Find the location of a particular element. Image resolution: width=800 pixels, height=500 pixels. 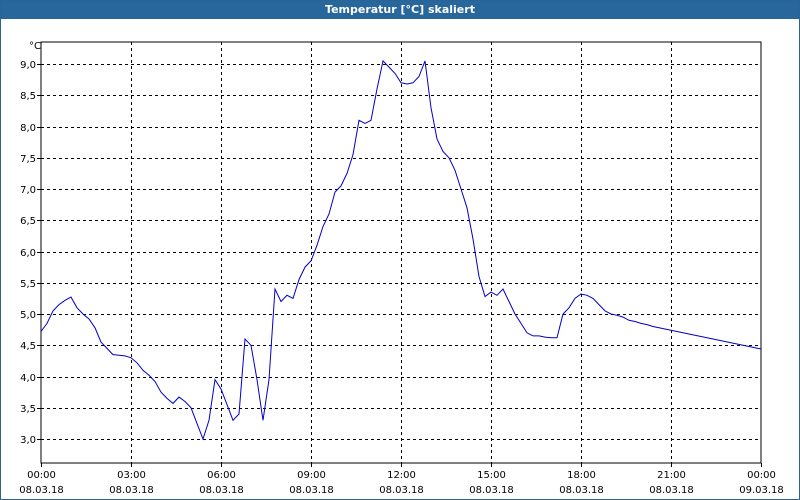

y-tick-label: 5,5 is located at coordinates (28, 284).